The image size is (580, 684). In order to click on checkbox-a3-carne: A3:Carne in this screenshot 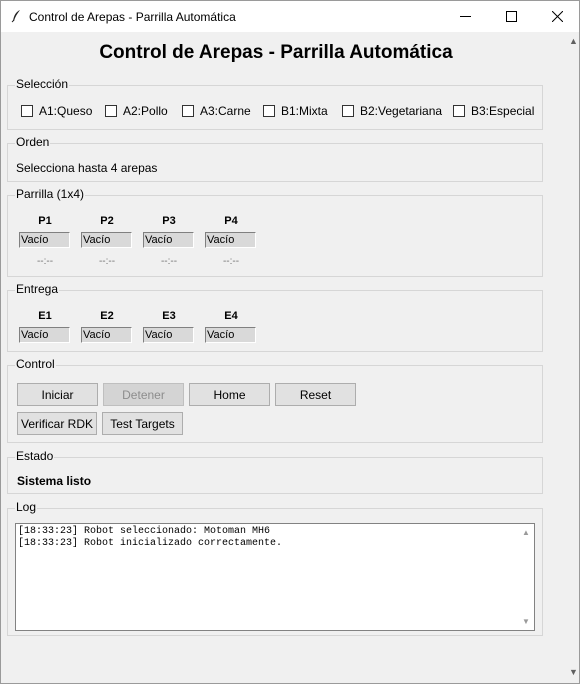, I will do `click(216, 111)`.